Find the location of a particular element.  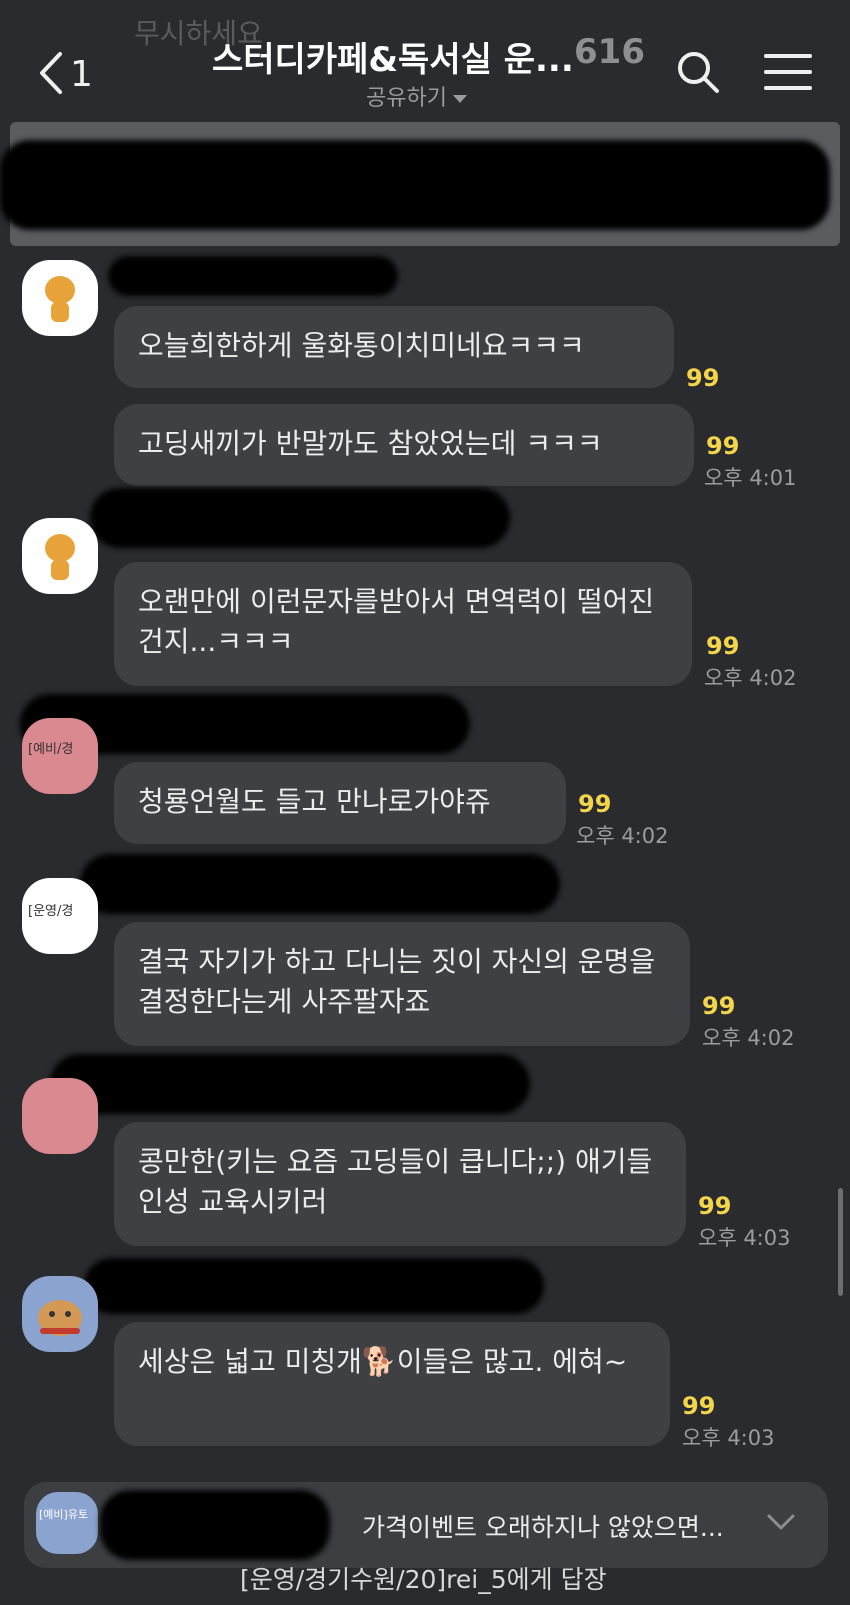

search-icon is located at coordinates (698, 72).